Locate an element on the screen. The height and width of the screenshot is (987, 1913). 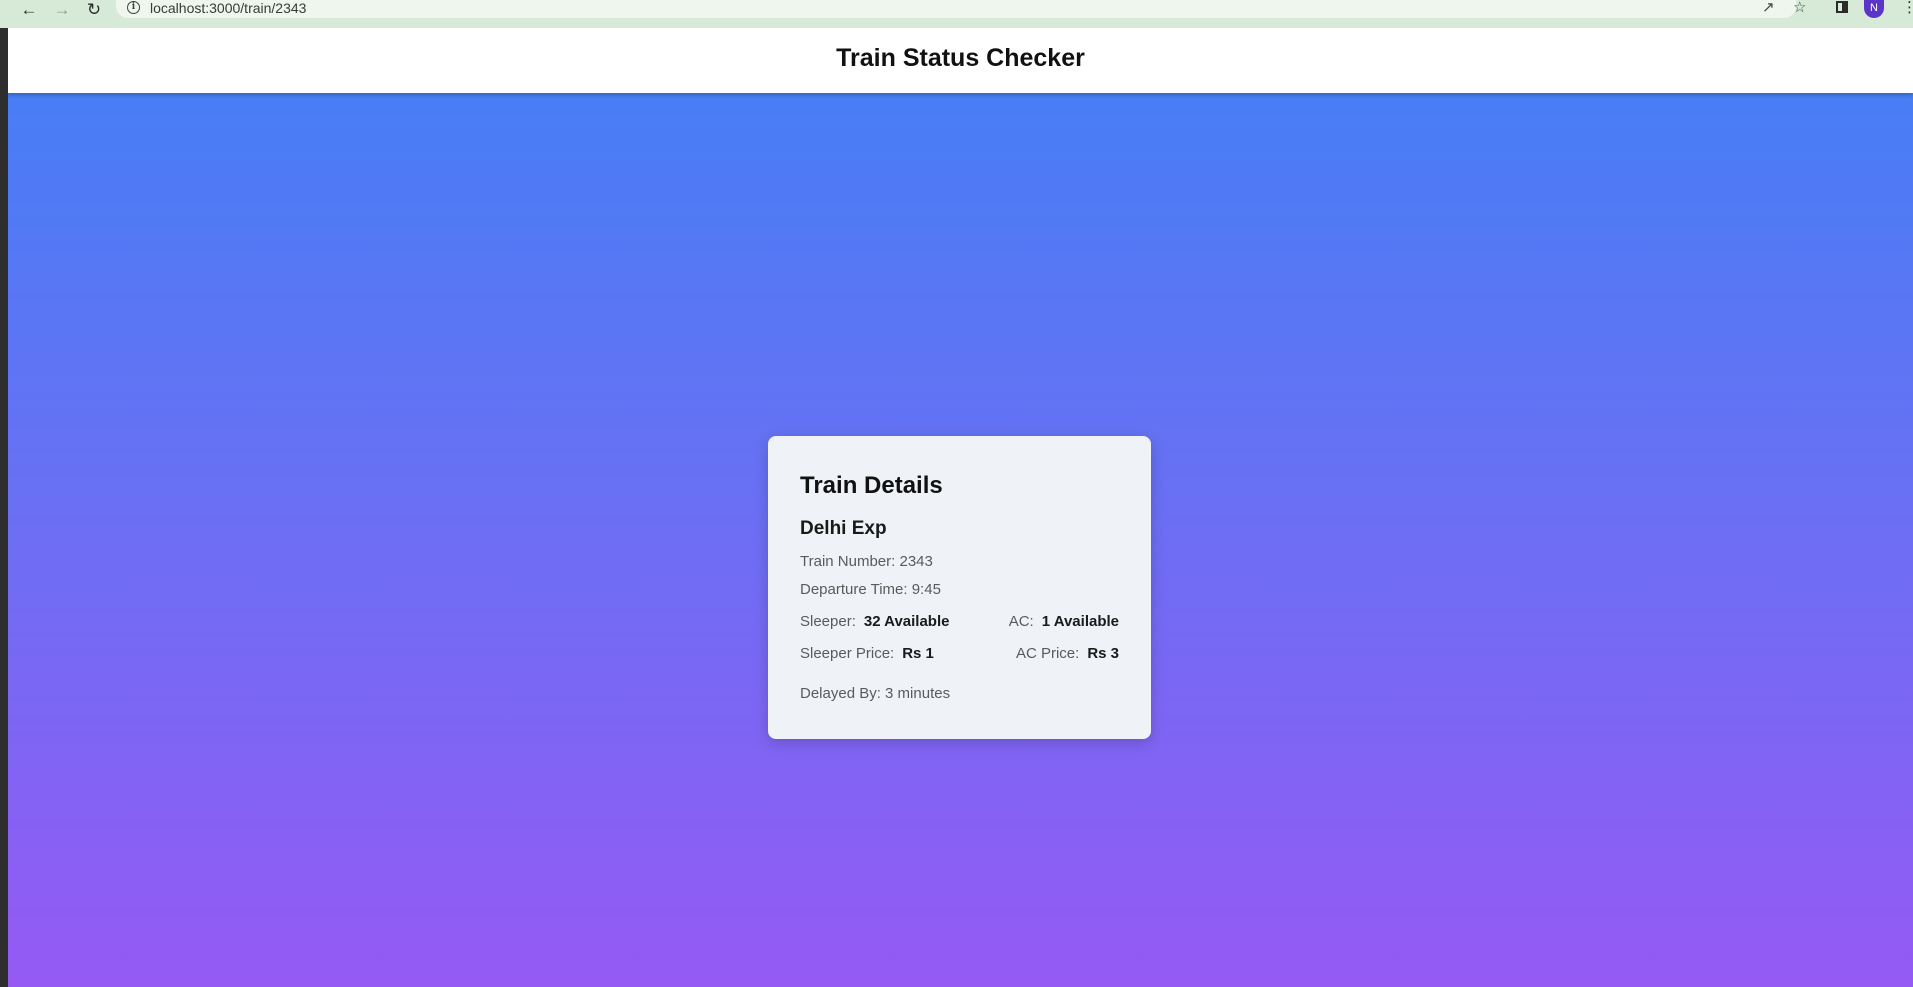
train-number-label: Train Number: is located at coordinates (848, 561).